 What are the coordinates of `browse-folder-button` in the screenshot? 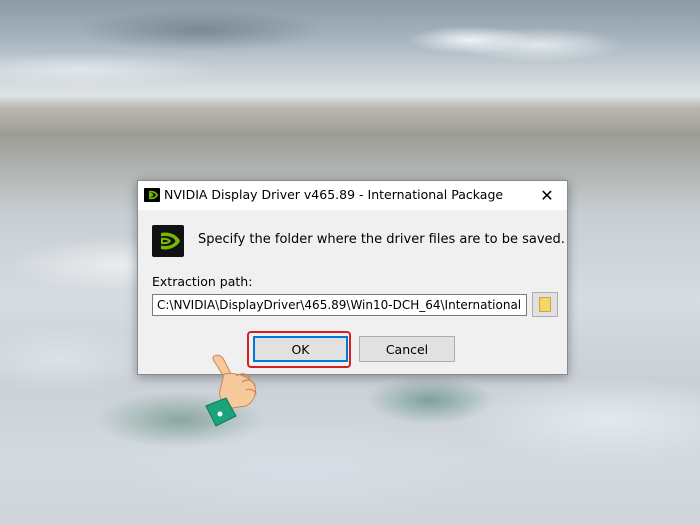 It's located at (545, 304).